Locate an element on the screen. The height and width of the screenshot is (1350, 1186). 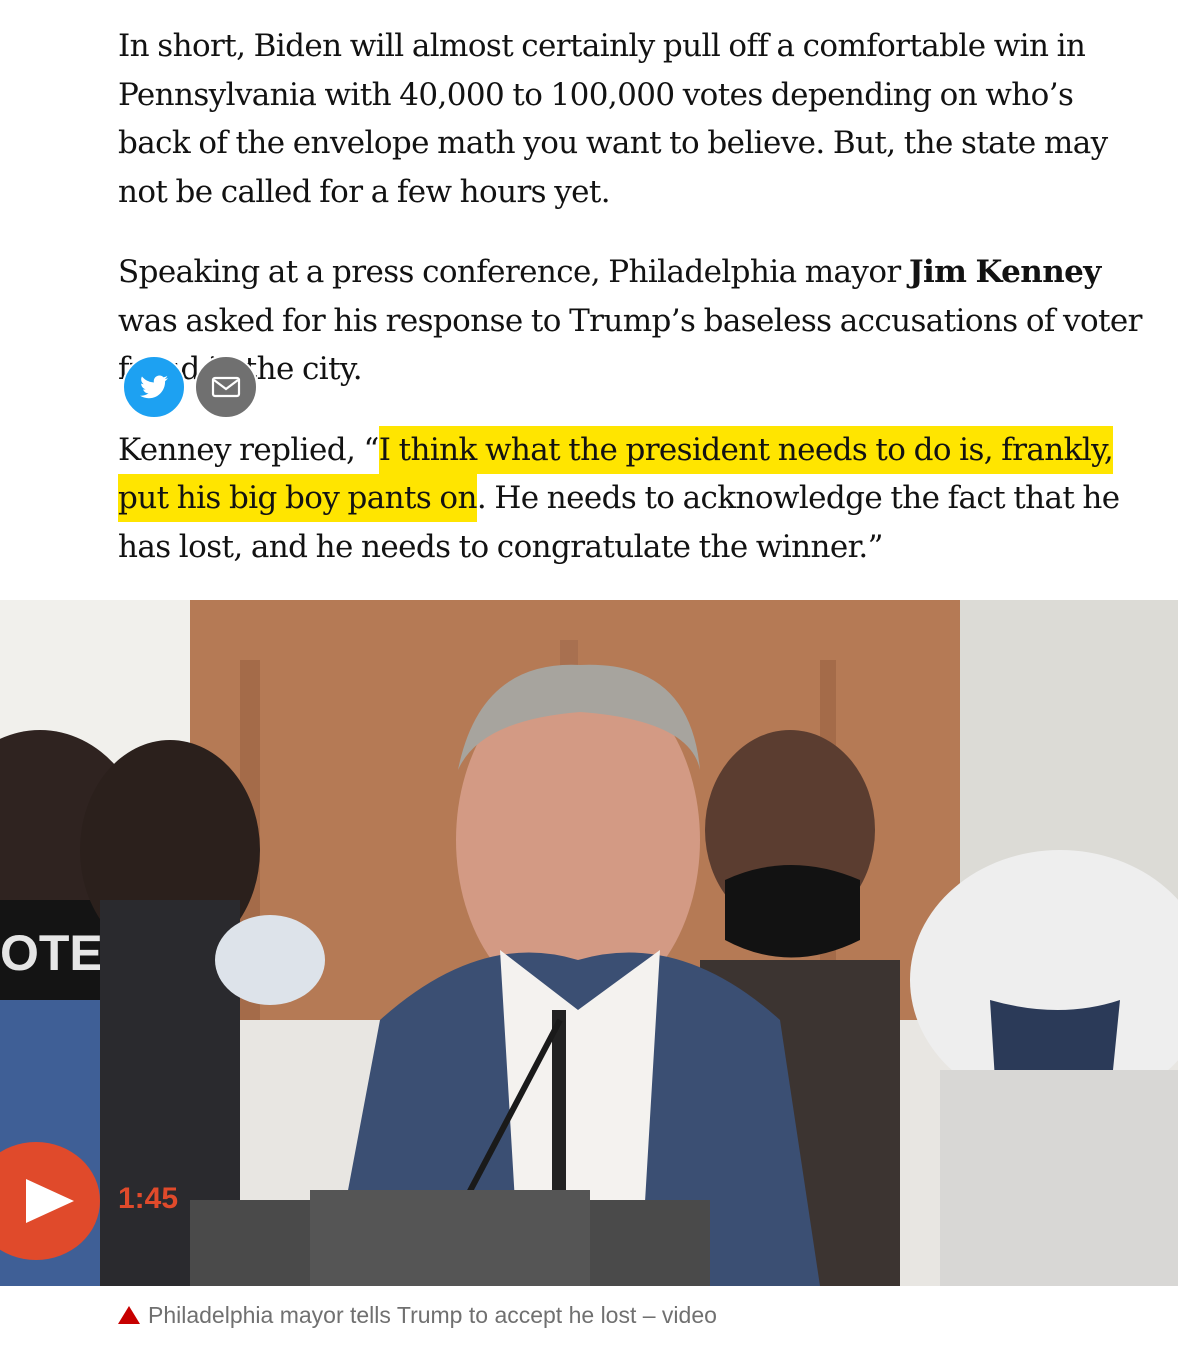
email-icon is located at coordinates (226, 387).